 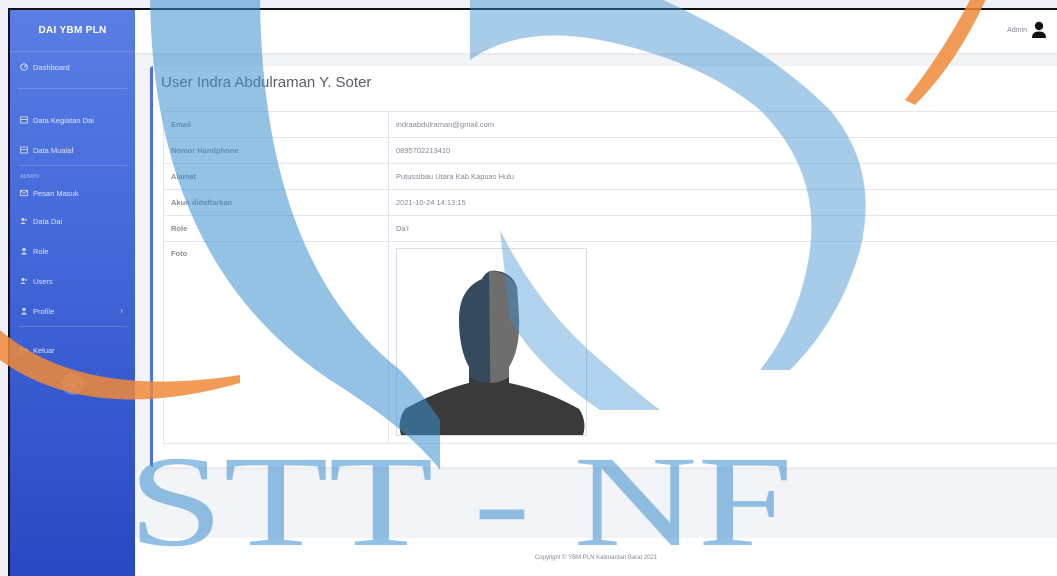 I want to click on table-row: Nomor Handphone 0895702213410, so click(x=610, y=150).